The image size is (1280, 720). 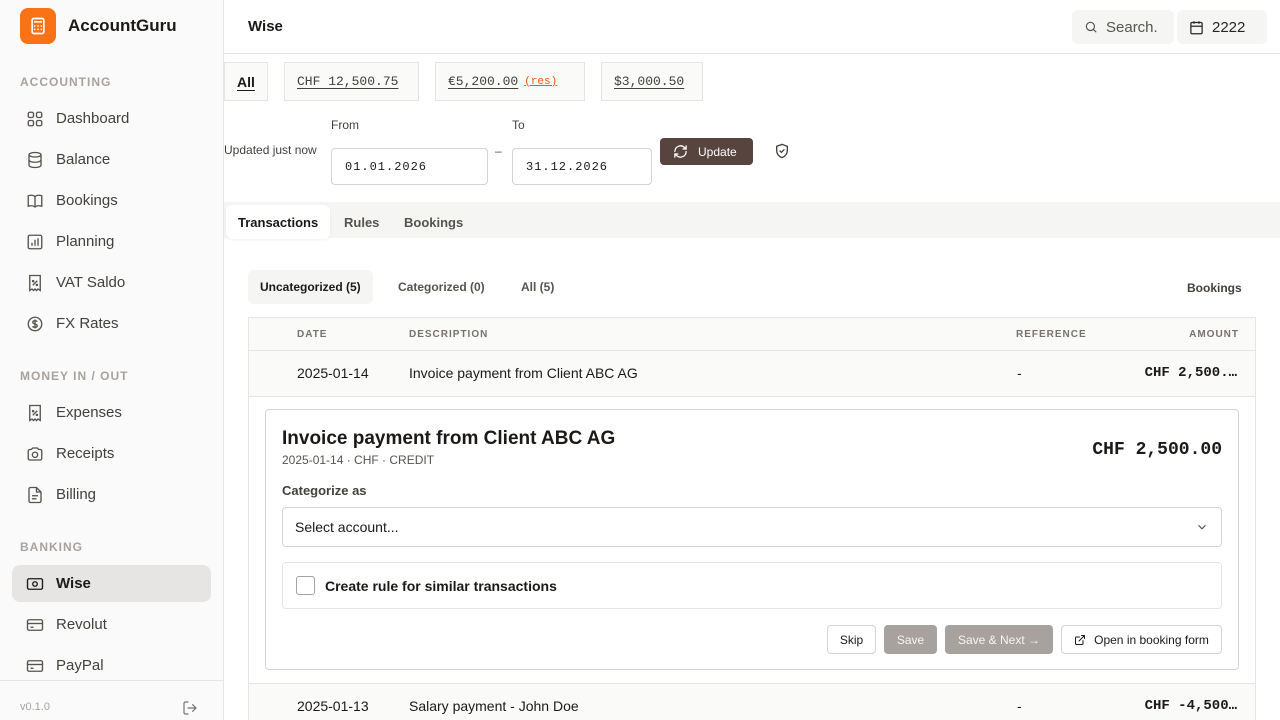 What do you see at coordinates (310, 287) in the screenshot?
I see `subtab-uncategorized: Uncategorized (5)` at bounding box center [310, 287].